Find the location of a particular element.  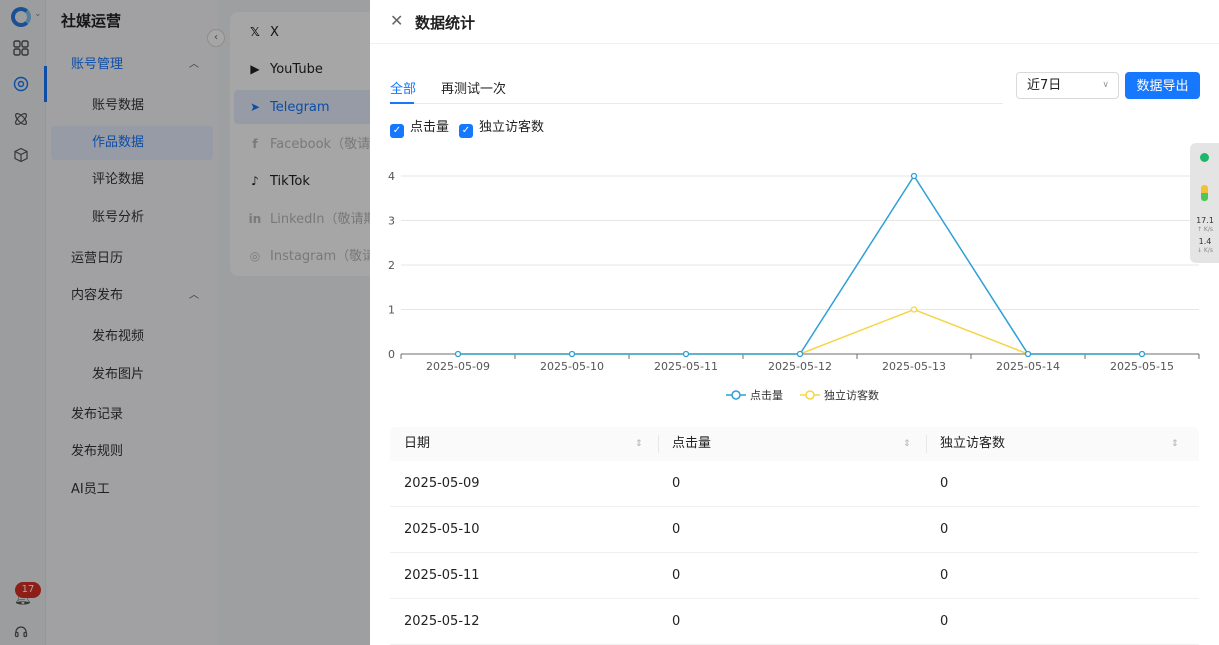

x-tick-label: 2025-05-13 is located at coordinates (914, 366).